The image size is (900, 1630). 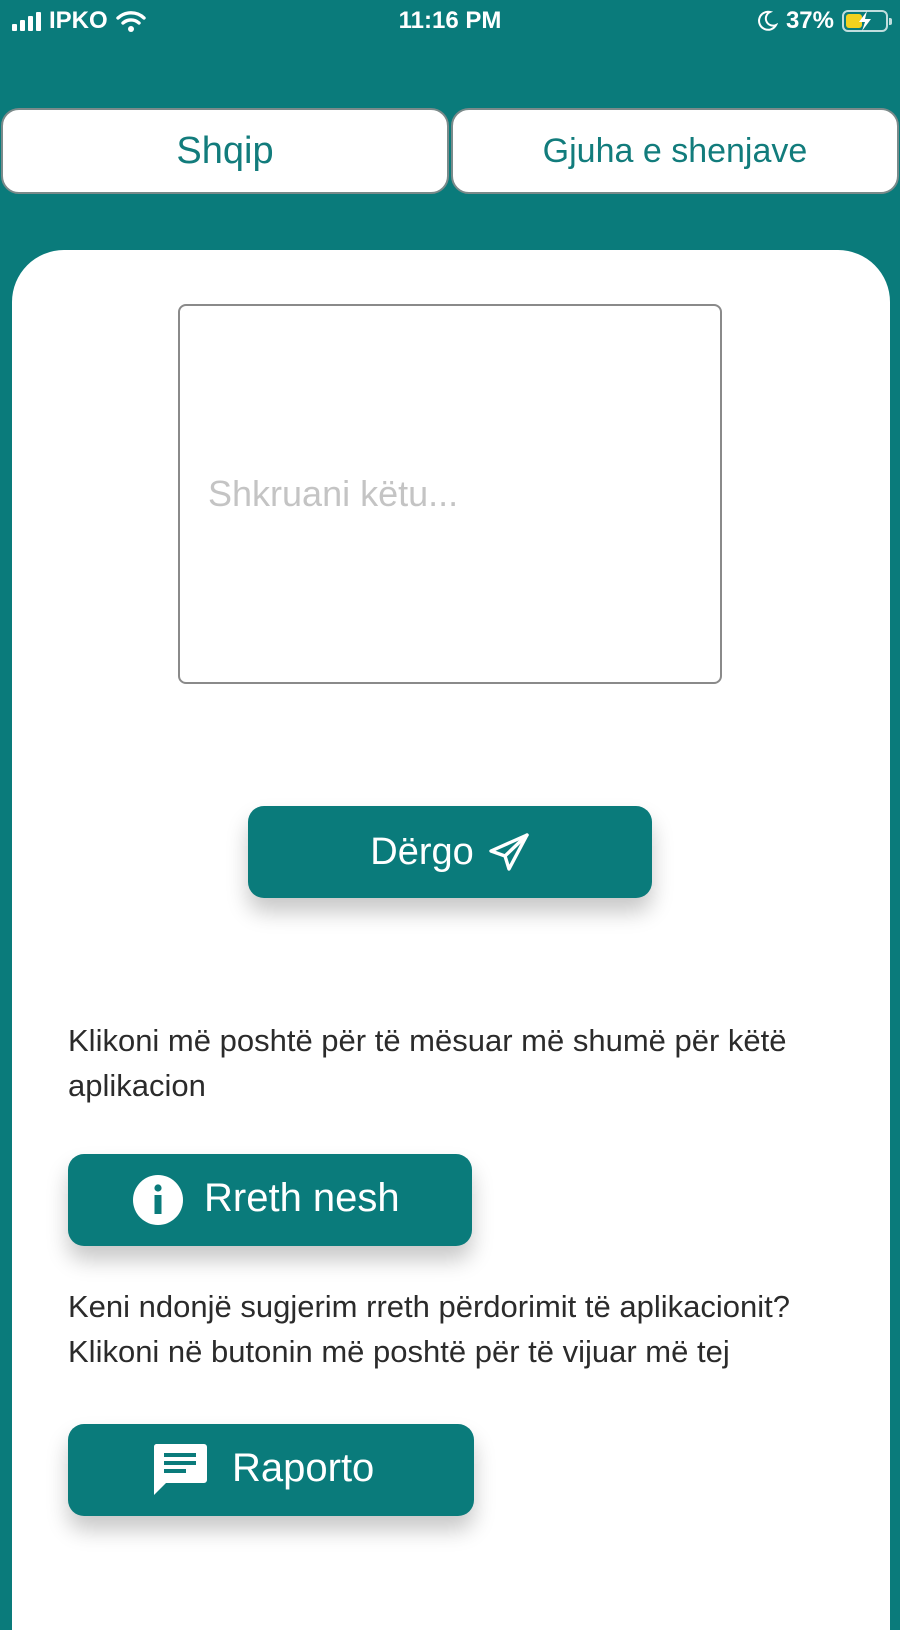 I want to click on tab-shqip: Shqip, so click(x=225, y=151).